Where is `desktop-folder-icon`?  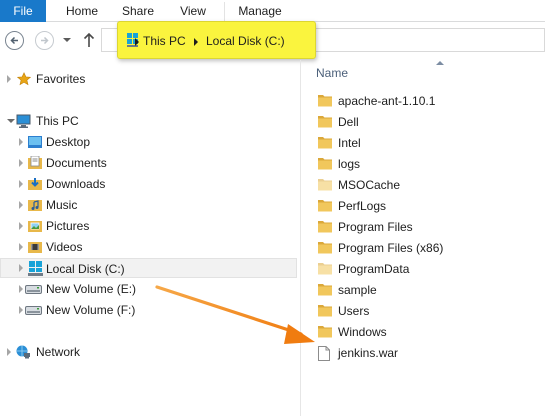 desktop-folder-icon is located at coordinates (35, 142).